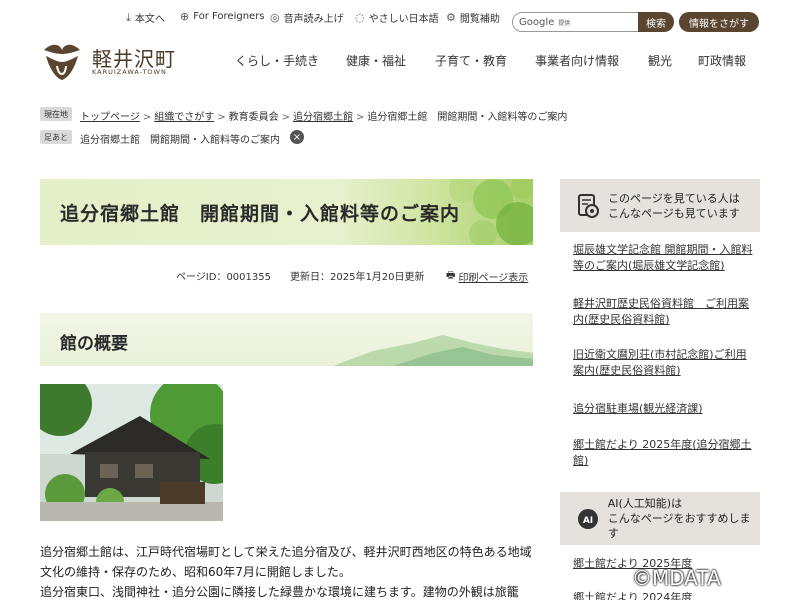 The width and height of the screenshot is (800, 600). I want to click on clear-history-icon: ×, so click(297, 137).